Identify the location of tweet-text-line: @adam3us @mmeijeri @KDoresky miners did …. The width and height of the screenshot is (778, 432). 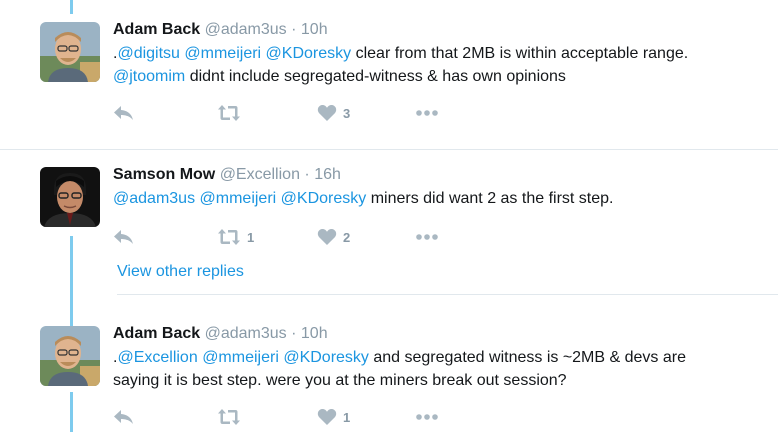
(443, 198).